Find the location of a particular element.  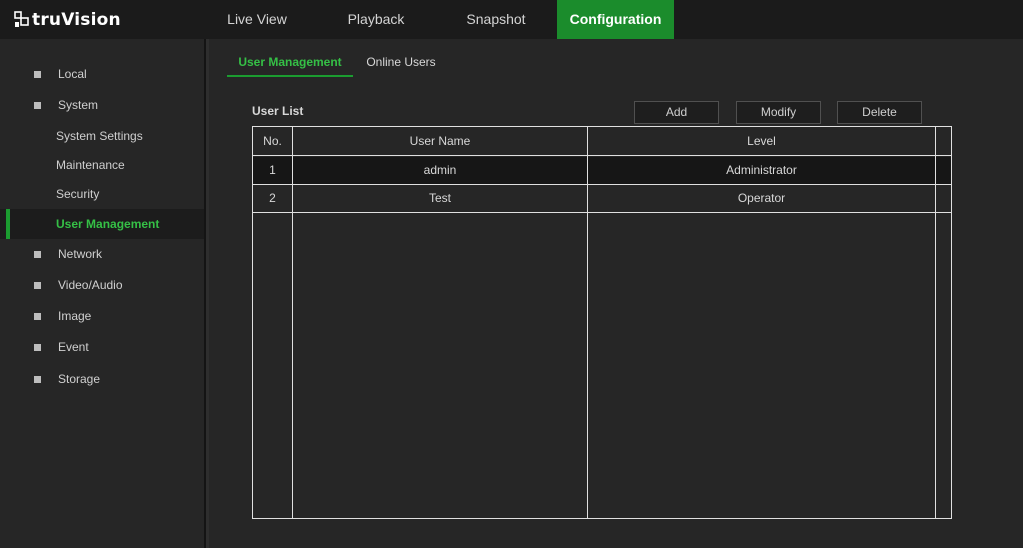

sidebar-item-maintenance: Maintenance is located at coordinates (102, 165).